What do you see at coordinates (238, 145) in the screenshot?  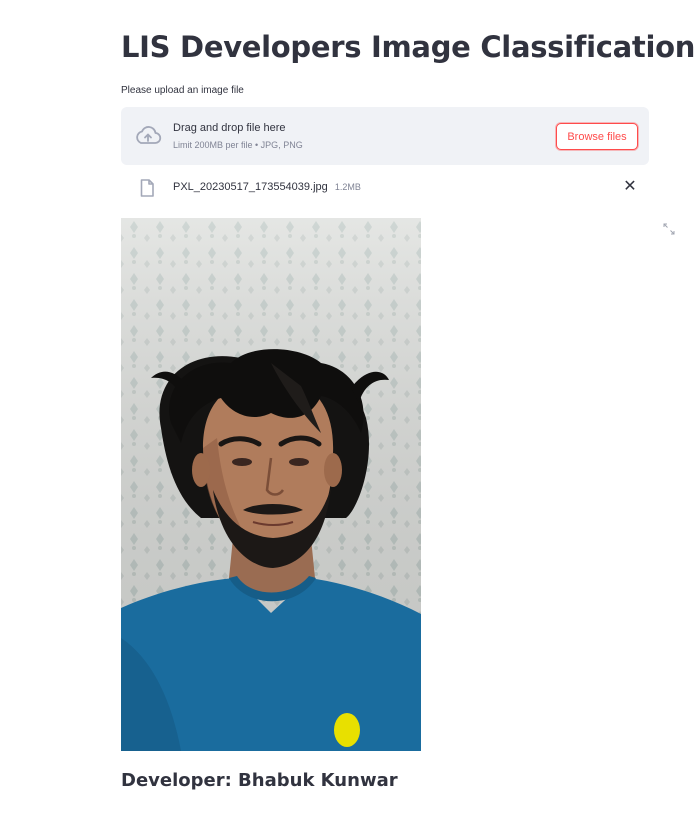 I see `dropzone-limit: Limit 200MB per file • JPG, PNG` at bounding box center [238, 145].